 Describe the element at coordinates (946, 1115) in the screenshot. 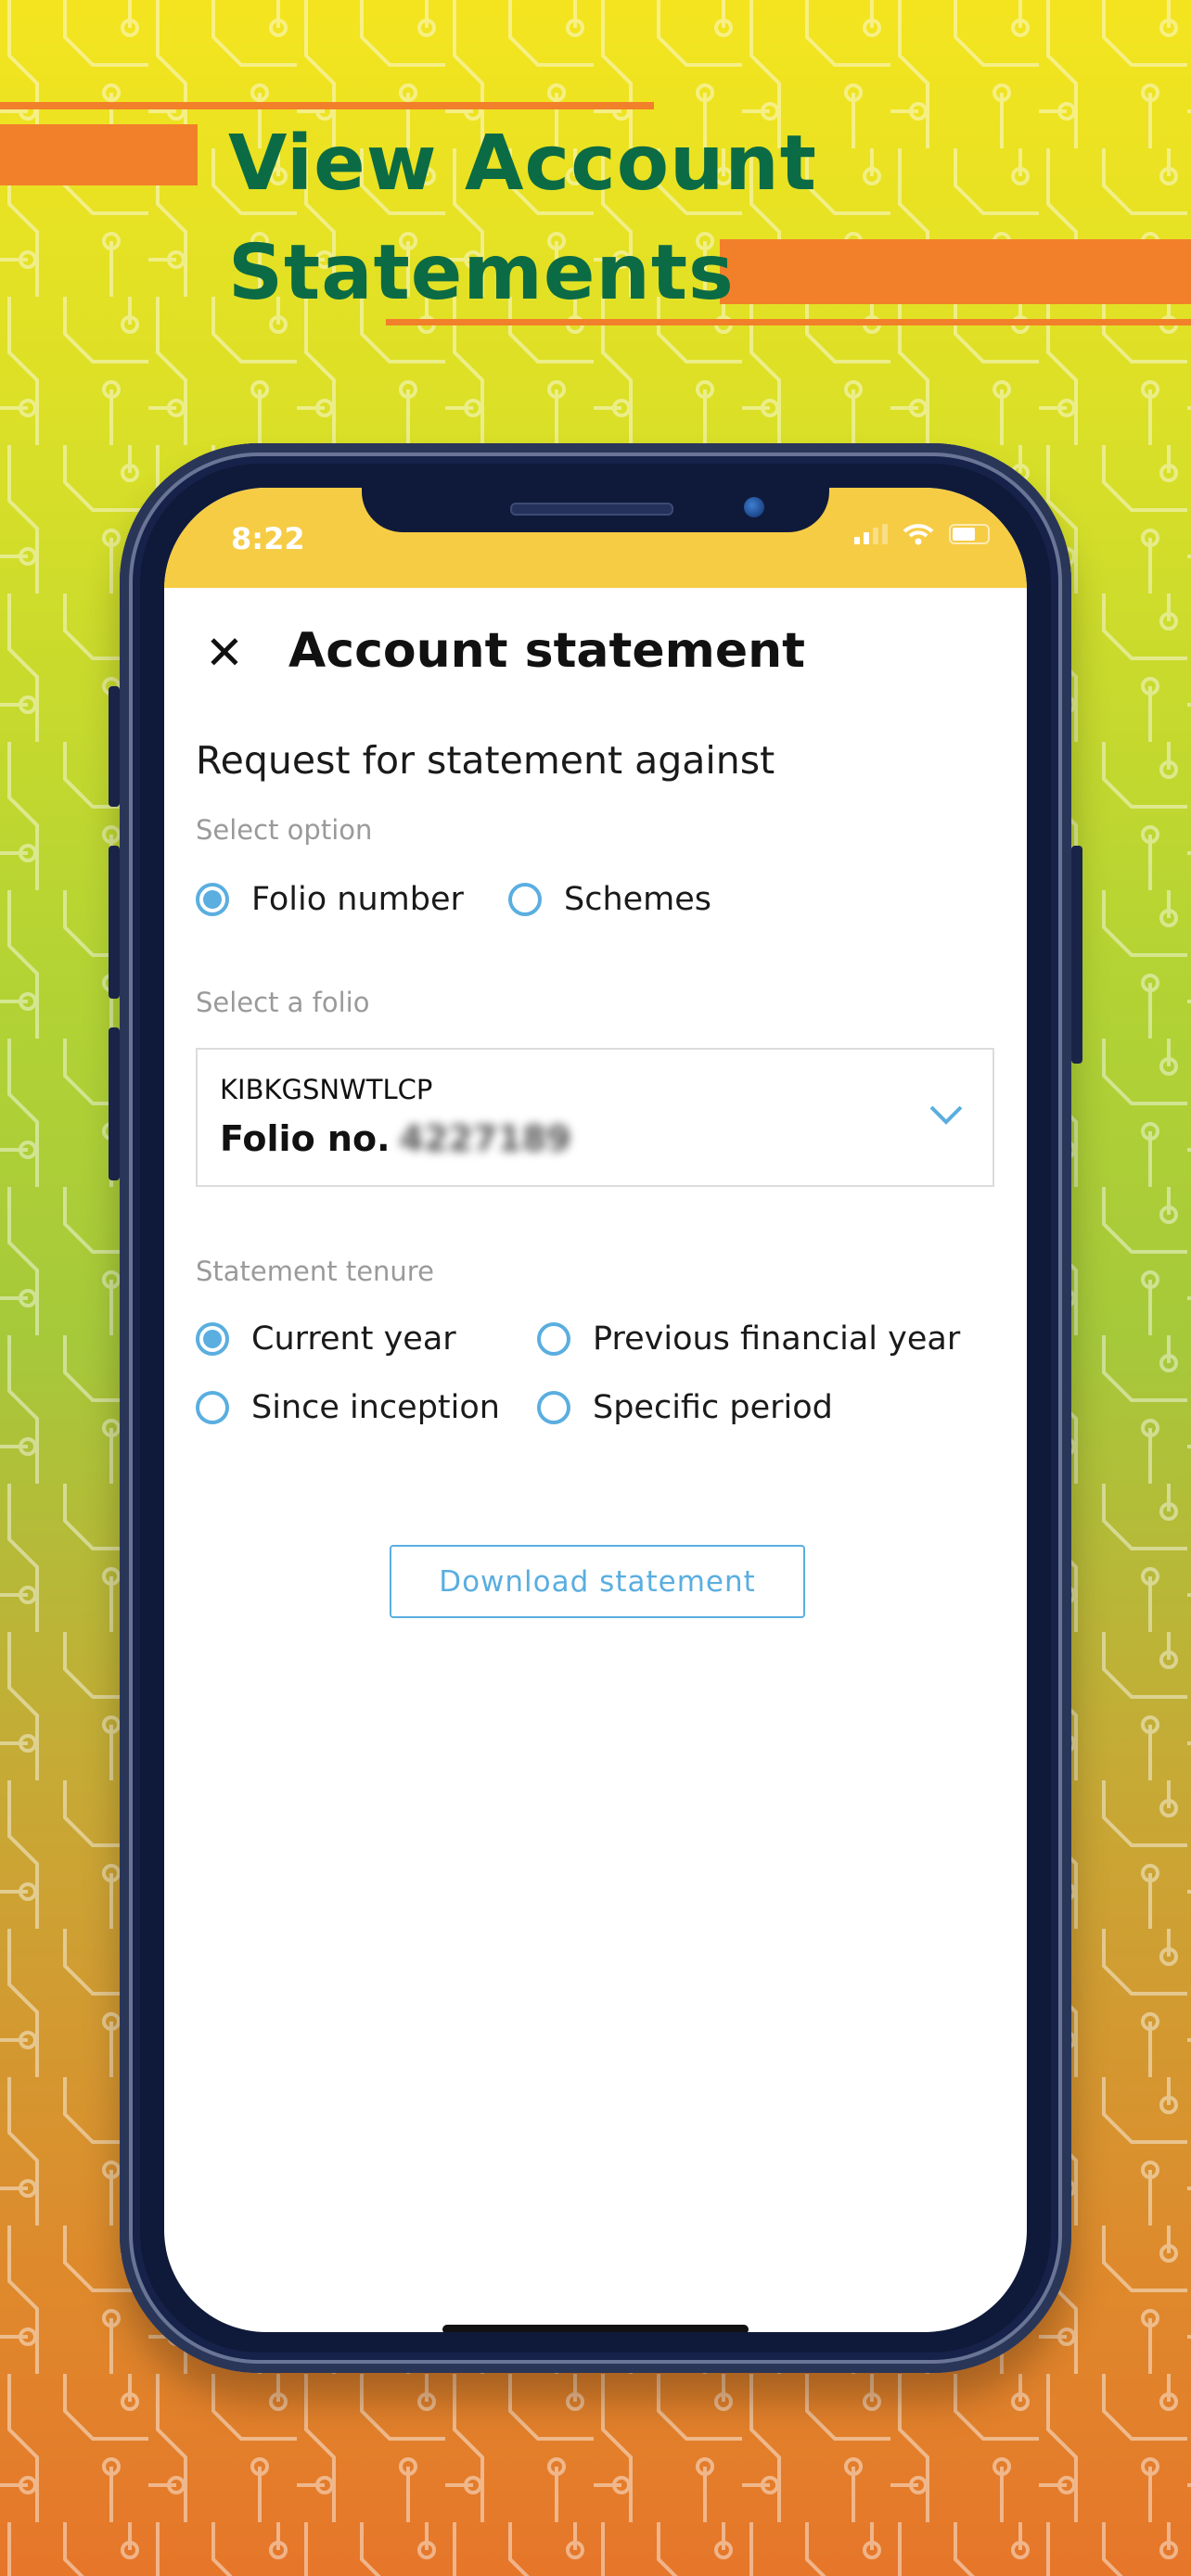

I see `chevron-down-icon` at that location.